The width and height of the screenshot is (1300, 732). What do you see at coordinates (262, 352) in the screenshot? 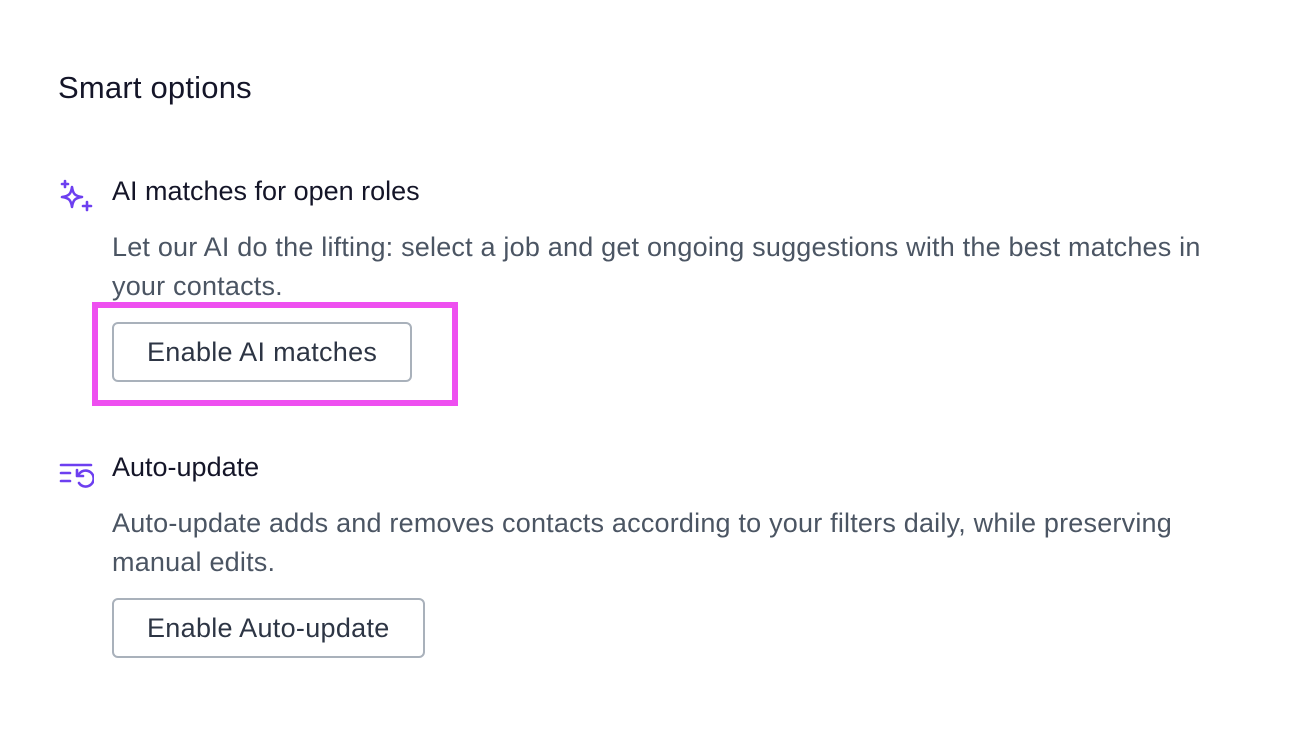
I see `enable-ai-matches-button: Enable AI matches` at bounding box center [262, 352].